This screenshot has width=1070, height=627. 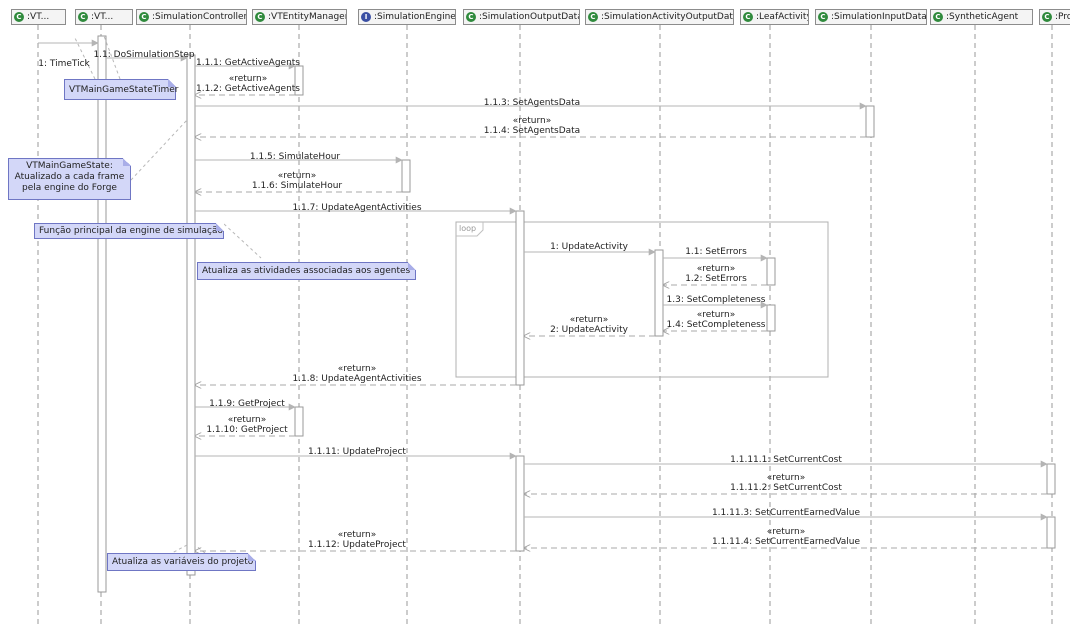 I want to click on lifeline-header-entmgr: C:VTEntityManager, so click(x=299, y=17).